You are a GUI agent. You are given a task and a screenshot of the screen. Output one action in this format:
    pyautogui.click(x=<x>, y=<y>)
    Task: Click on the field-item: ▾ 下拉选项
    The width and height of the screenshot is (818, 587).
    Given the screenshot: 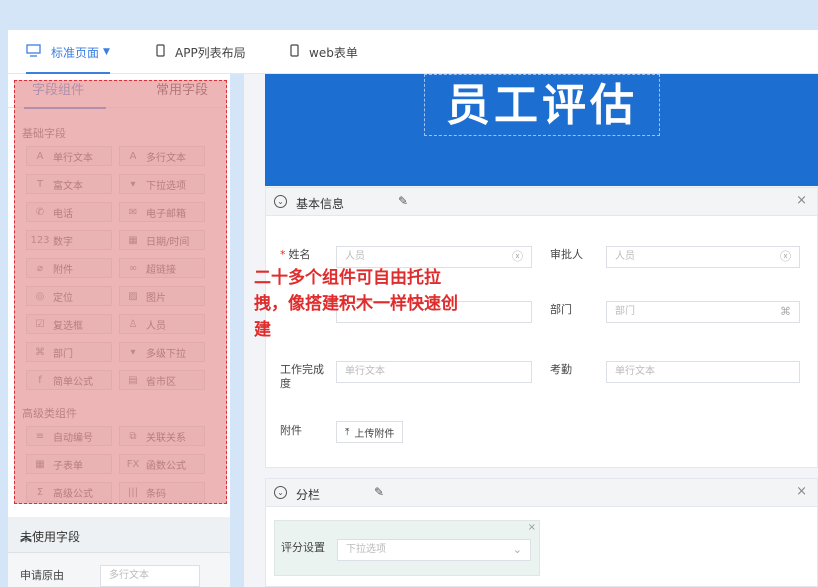 What is the action you would take?
    pyautogui.click(x=162, y=184)
    